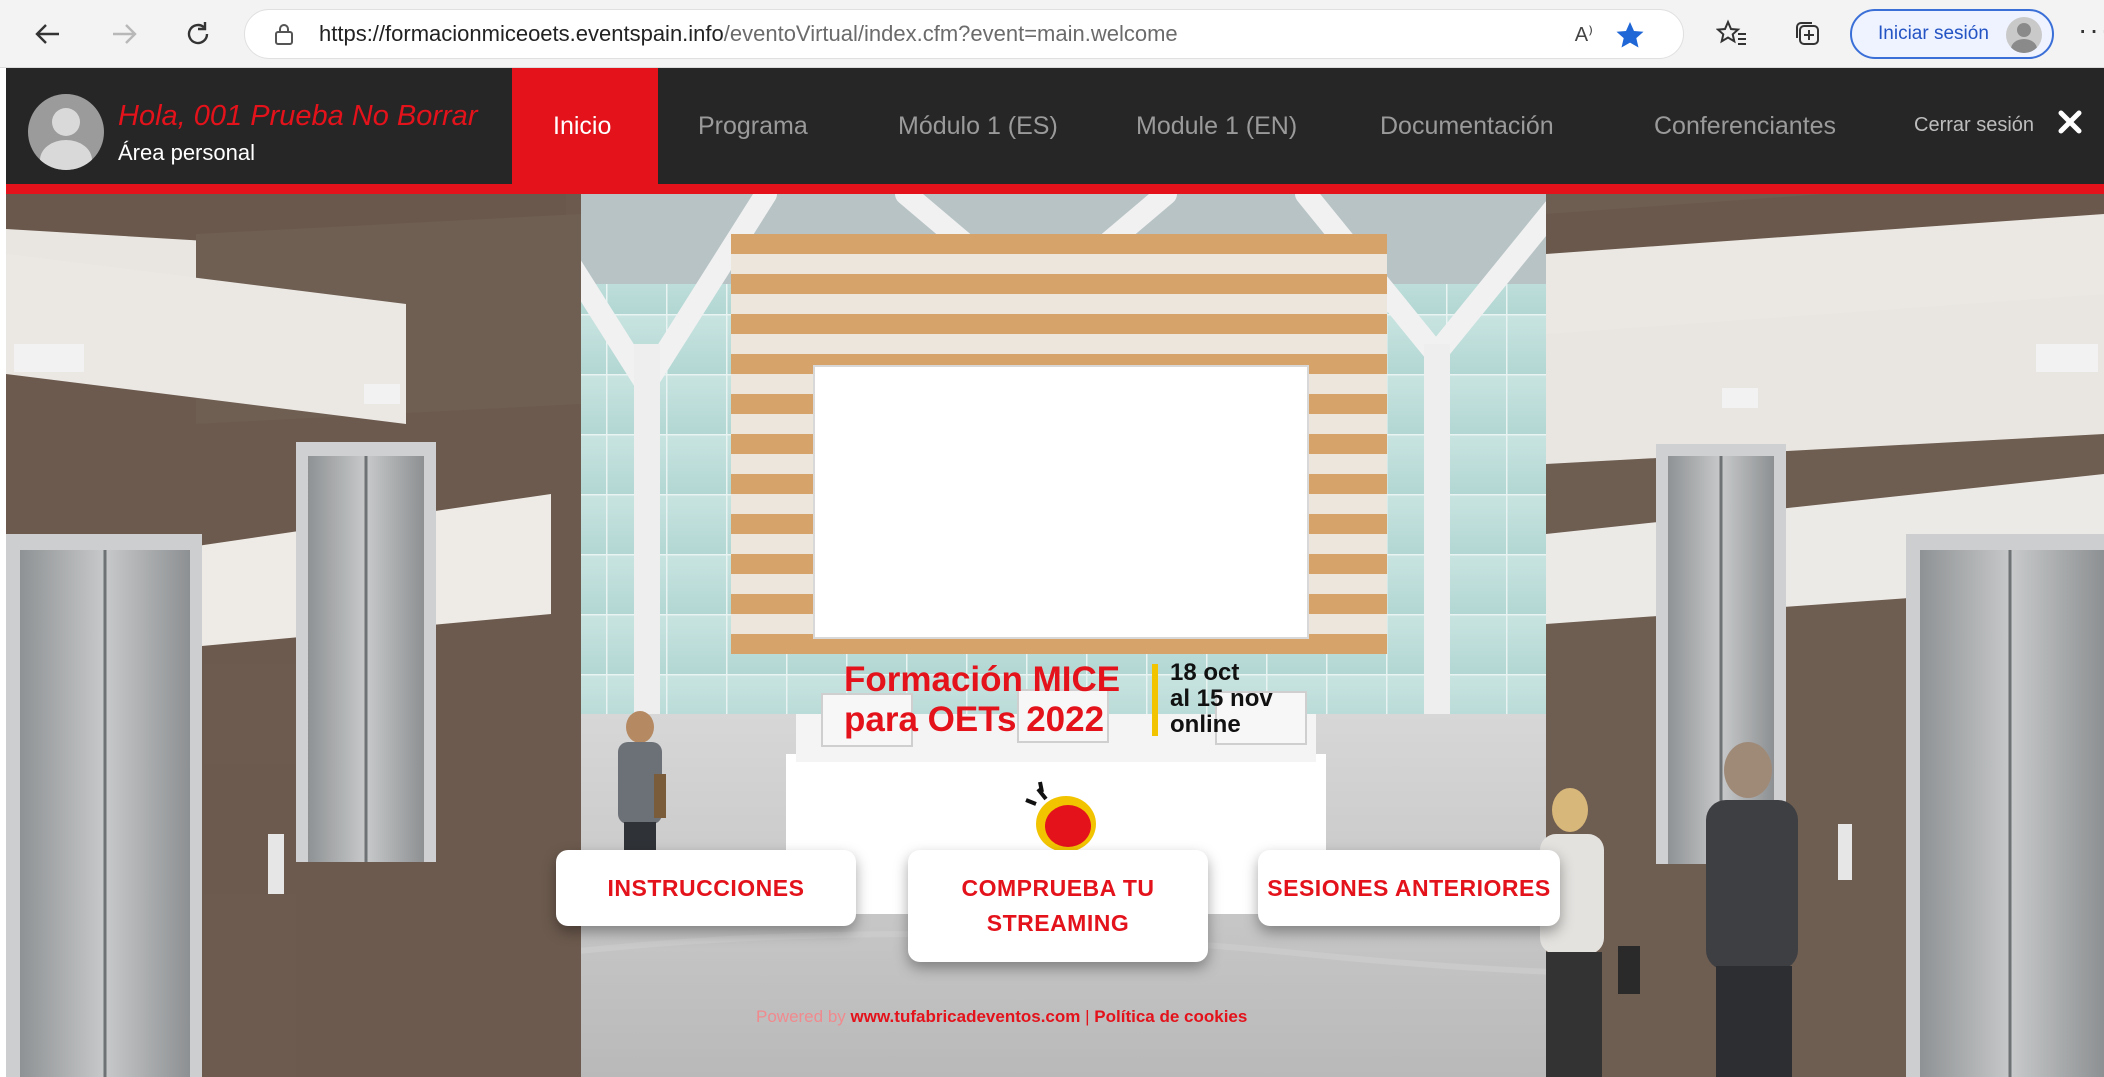 This screenshot has height=1077, width=2104. Describe the element at coordinates (1058, 906) in the screenshot. I see `check-streaming-button: COMPRUEBA TU STREAMING` at that location.